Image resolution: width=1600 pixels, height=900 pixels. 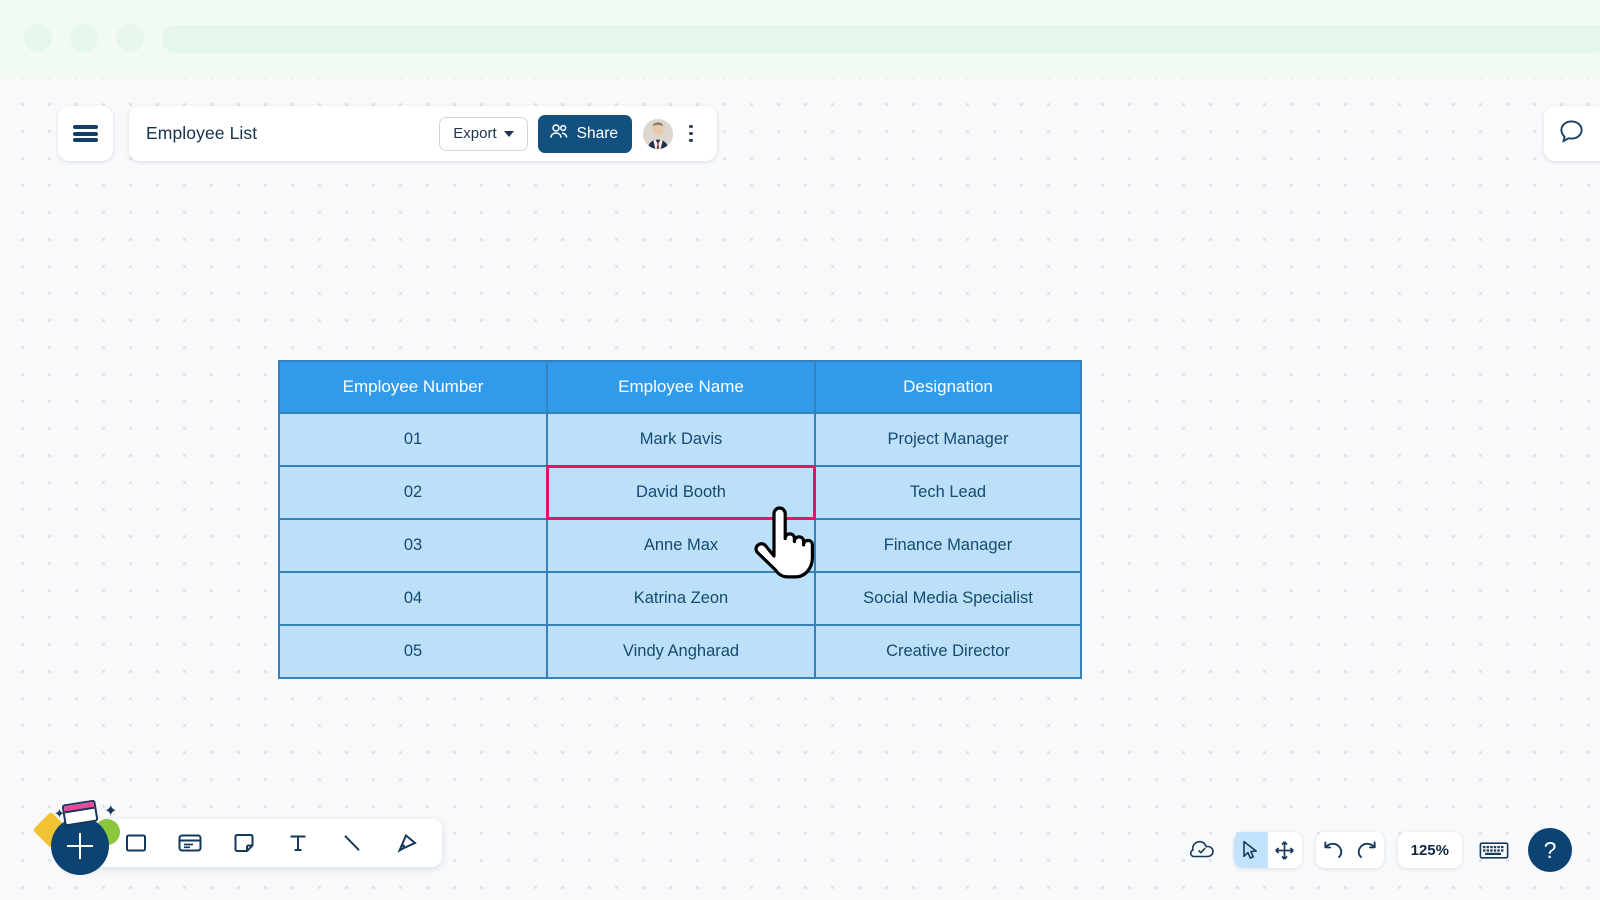 I want to click on document-toolbar: Employee List Export Share, so click(x=423, y=133).